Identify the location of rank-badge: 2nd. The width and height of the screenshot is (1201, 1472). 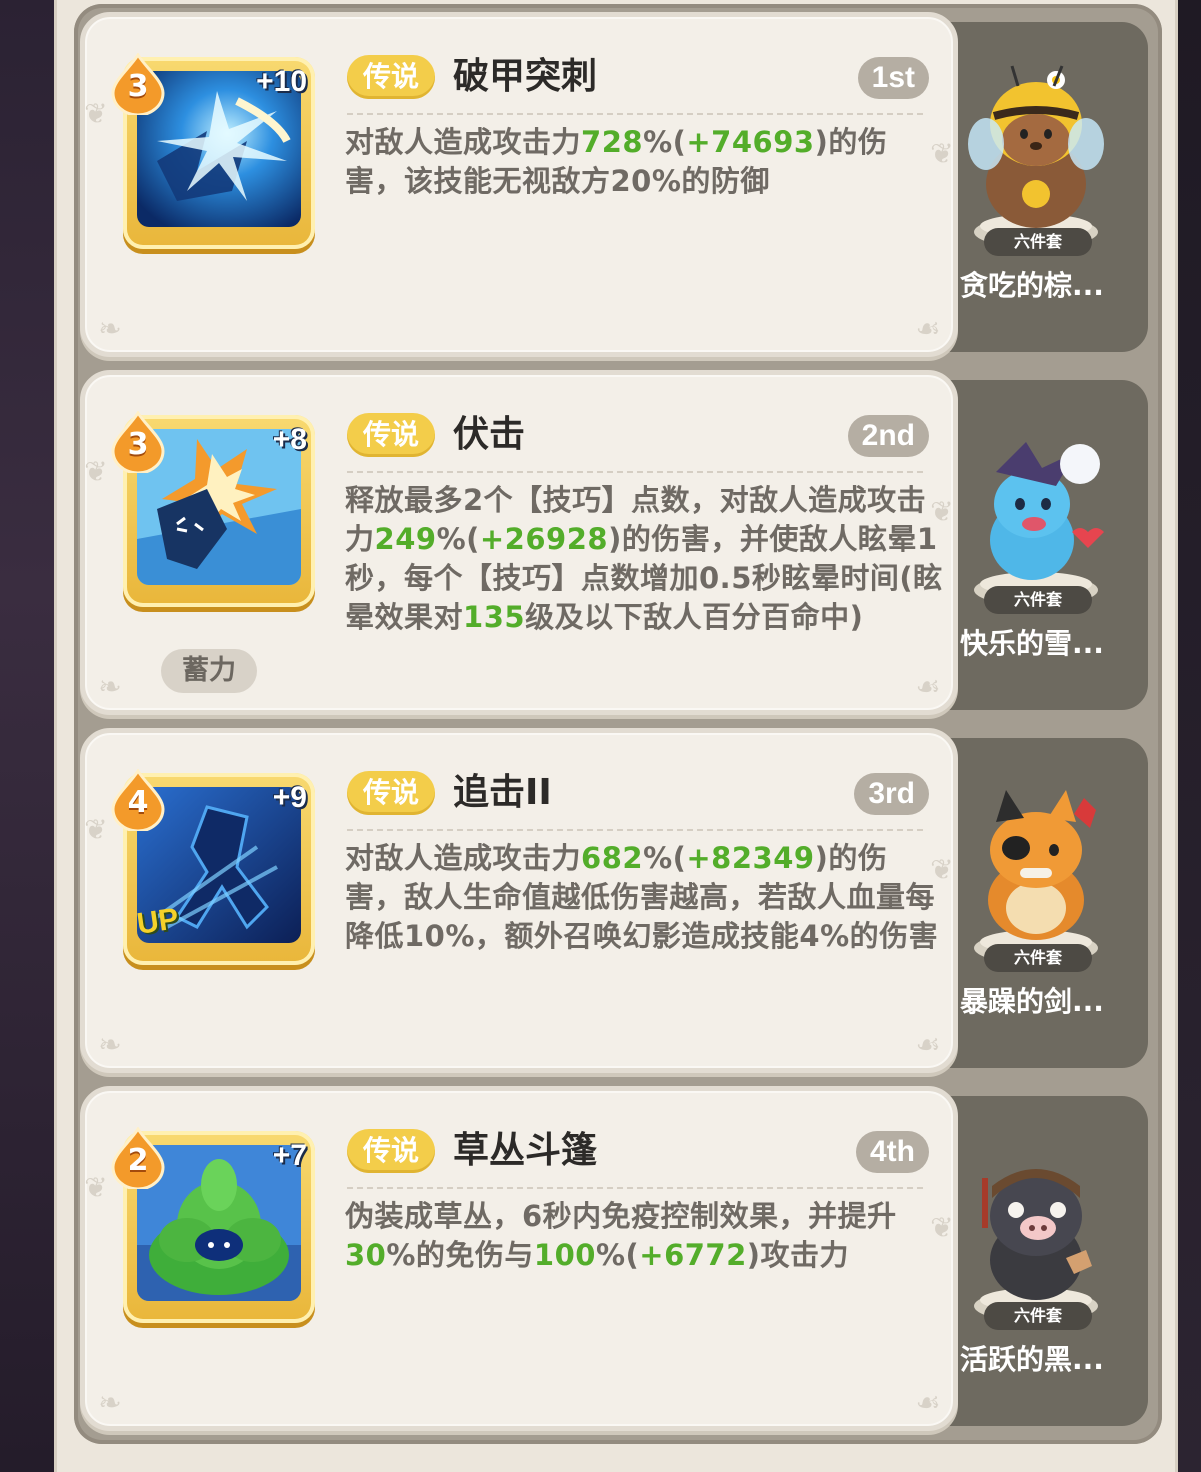
(888, 436).